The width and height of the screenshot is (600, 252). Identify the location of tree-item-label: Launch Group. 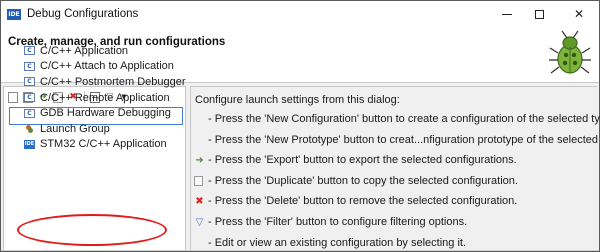
(75, 128).